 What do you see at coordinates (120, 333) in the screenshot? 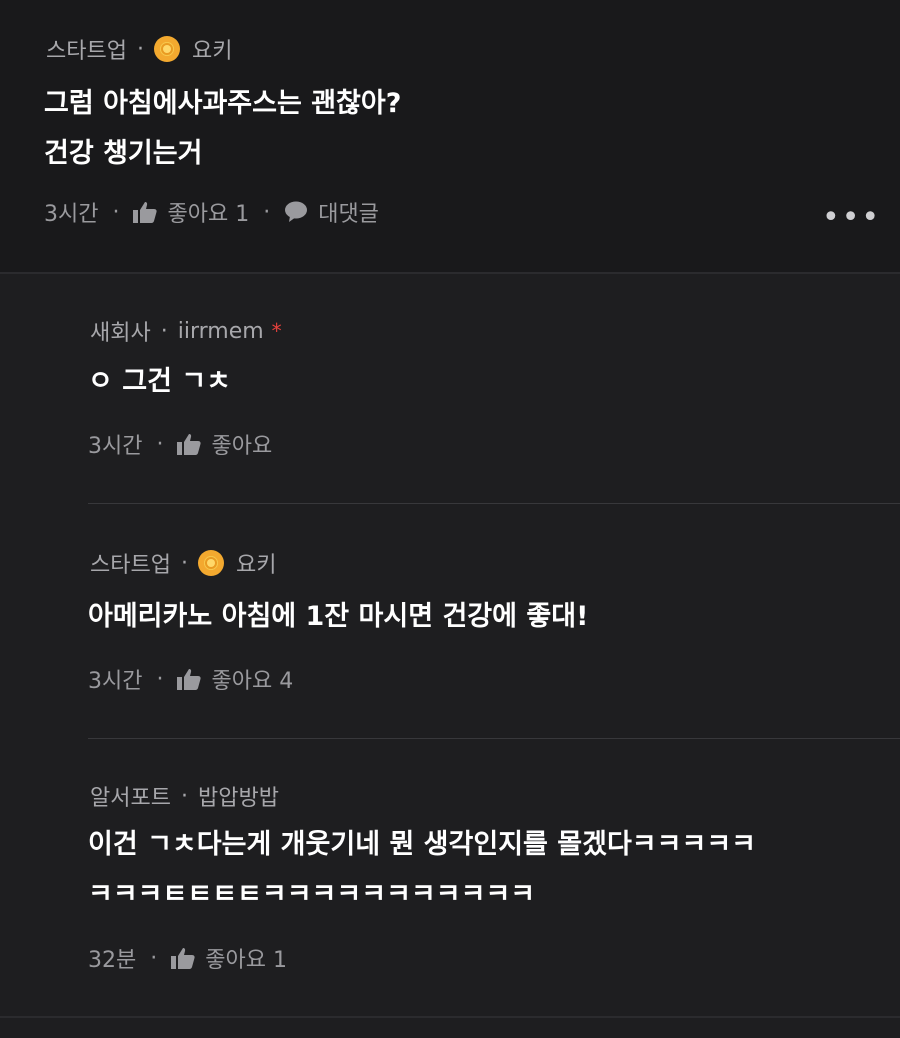
I see `company-name: 새회사` at bounding box center [120, 333].